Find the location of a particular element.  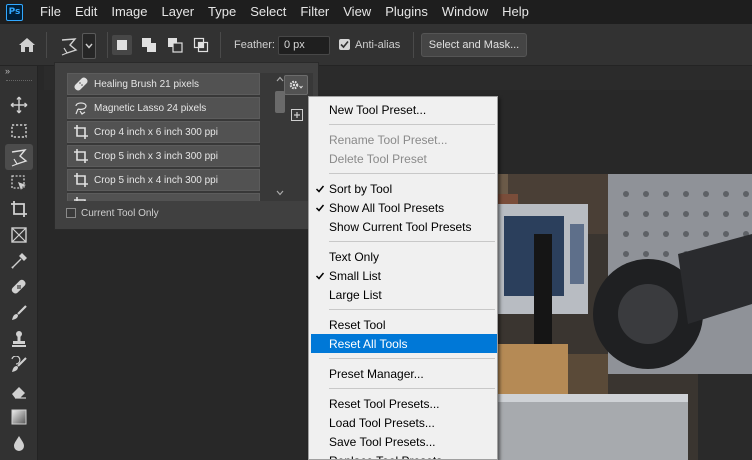

preset-label: Healing Brush 21 pixels is located at coordinates (147, 84).